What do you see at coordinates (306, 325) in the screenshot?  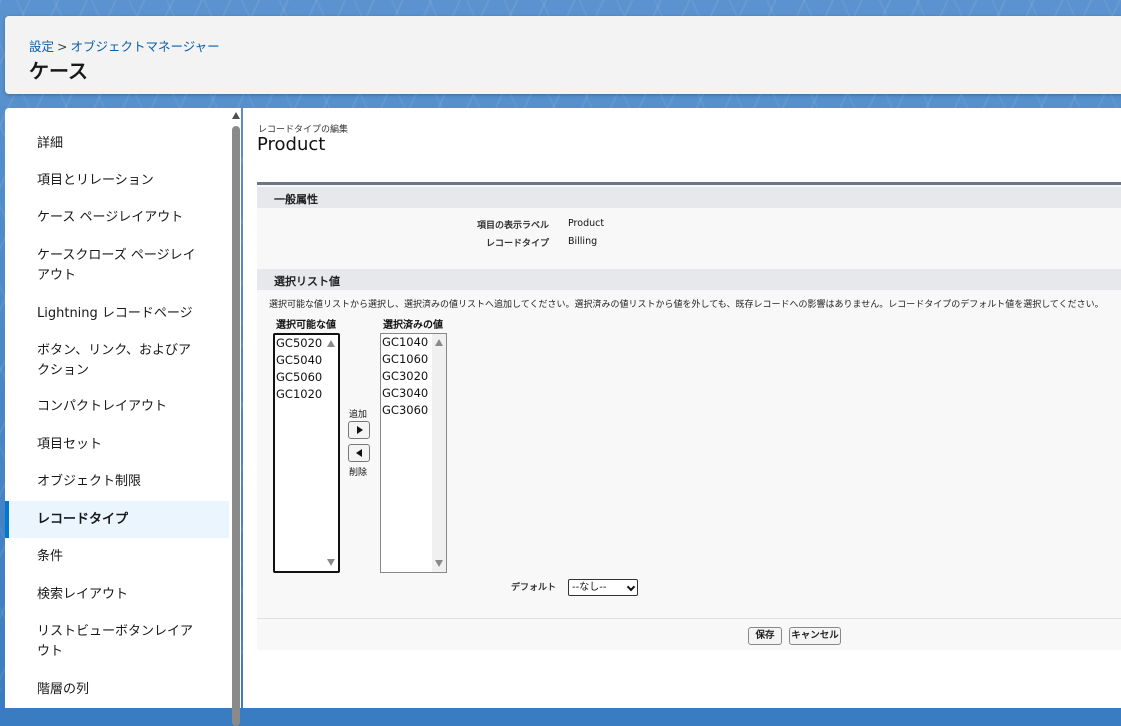 I see `available-values-label: 選択可能な値` at bounding box center [306, 325].